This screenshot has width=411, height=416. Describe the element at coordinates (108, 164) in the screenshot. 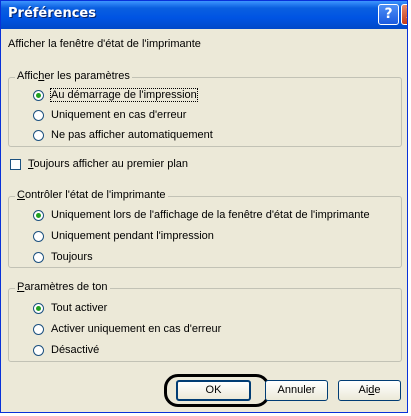

I see `checkbox-label: Toujours afficher au premier plan` at that location.